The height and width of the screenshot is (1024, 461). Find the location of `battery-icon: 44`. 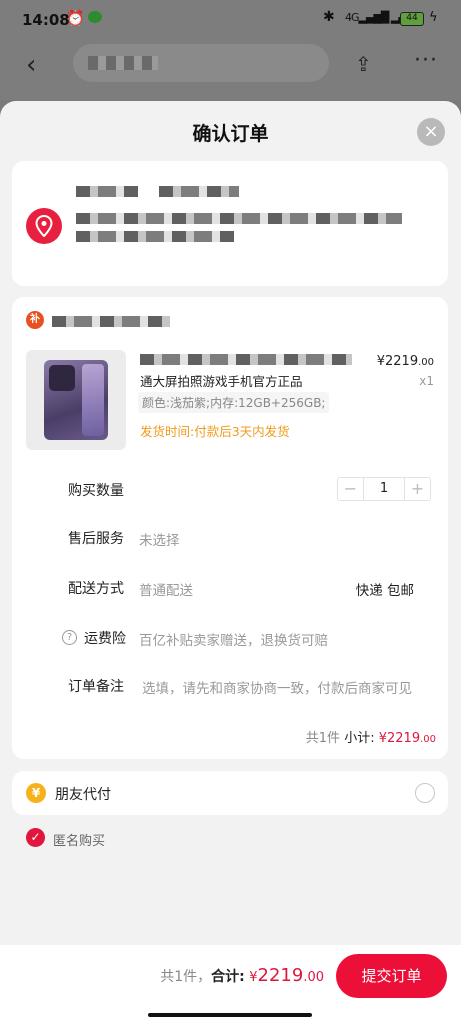

battery-icon: 44 is located at coordinates (412, 19).